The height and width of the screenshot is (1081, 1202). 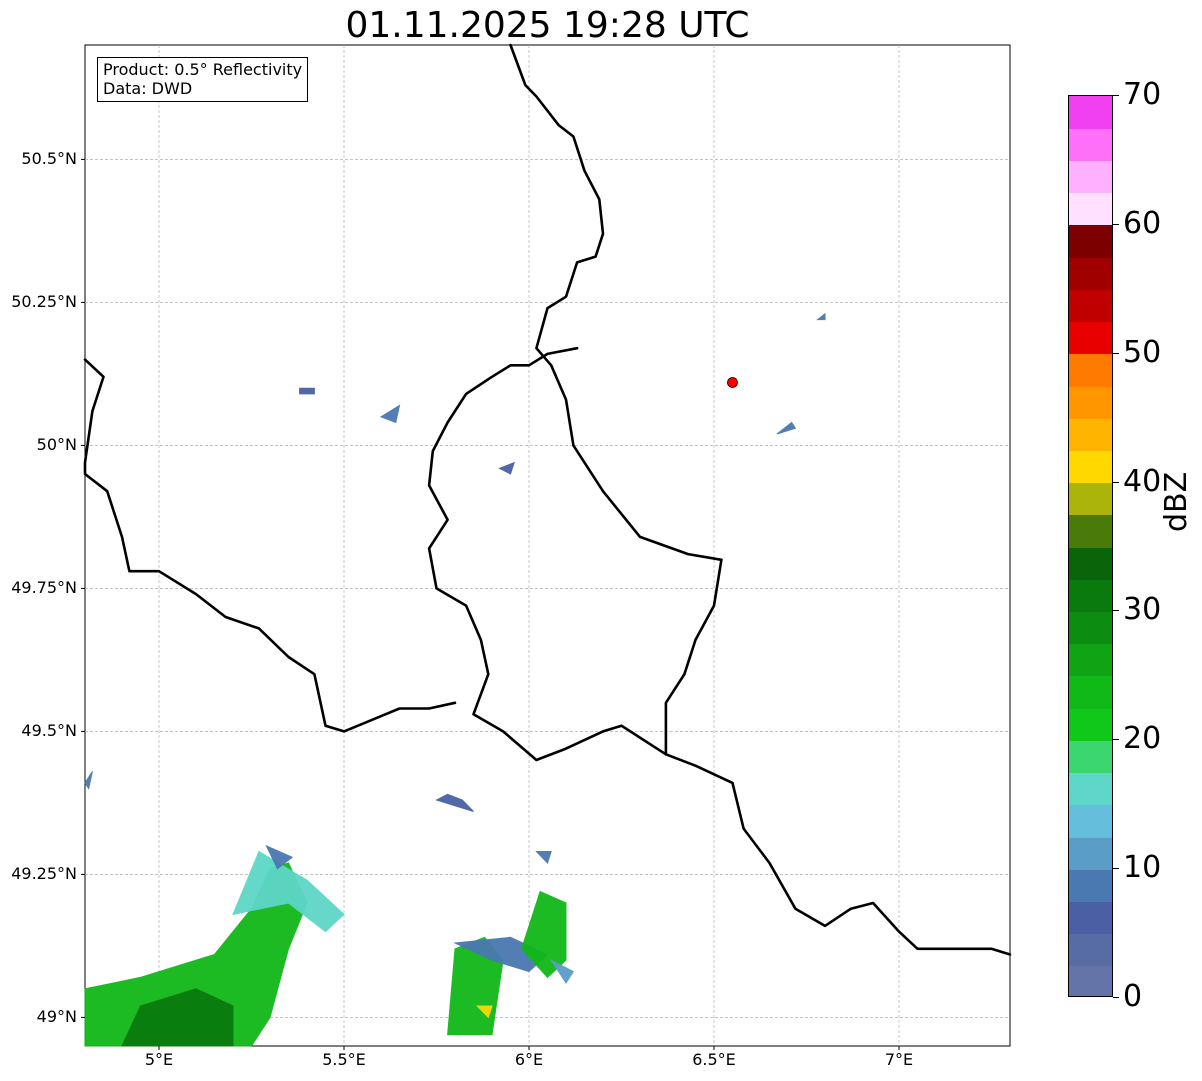 I want to click on radar-site-marker, so click(x=732, y=382).